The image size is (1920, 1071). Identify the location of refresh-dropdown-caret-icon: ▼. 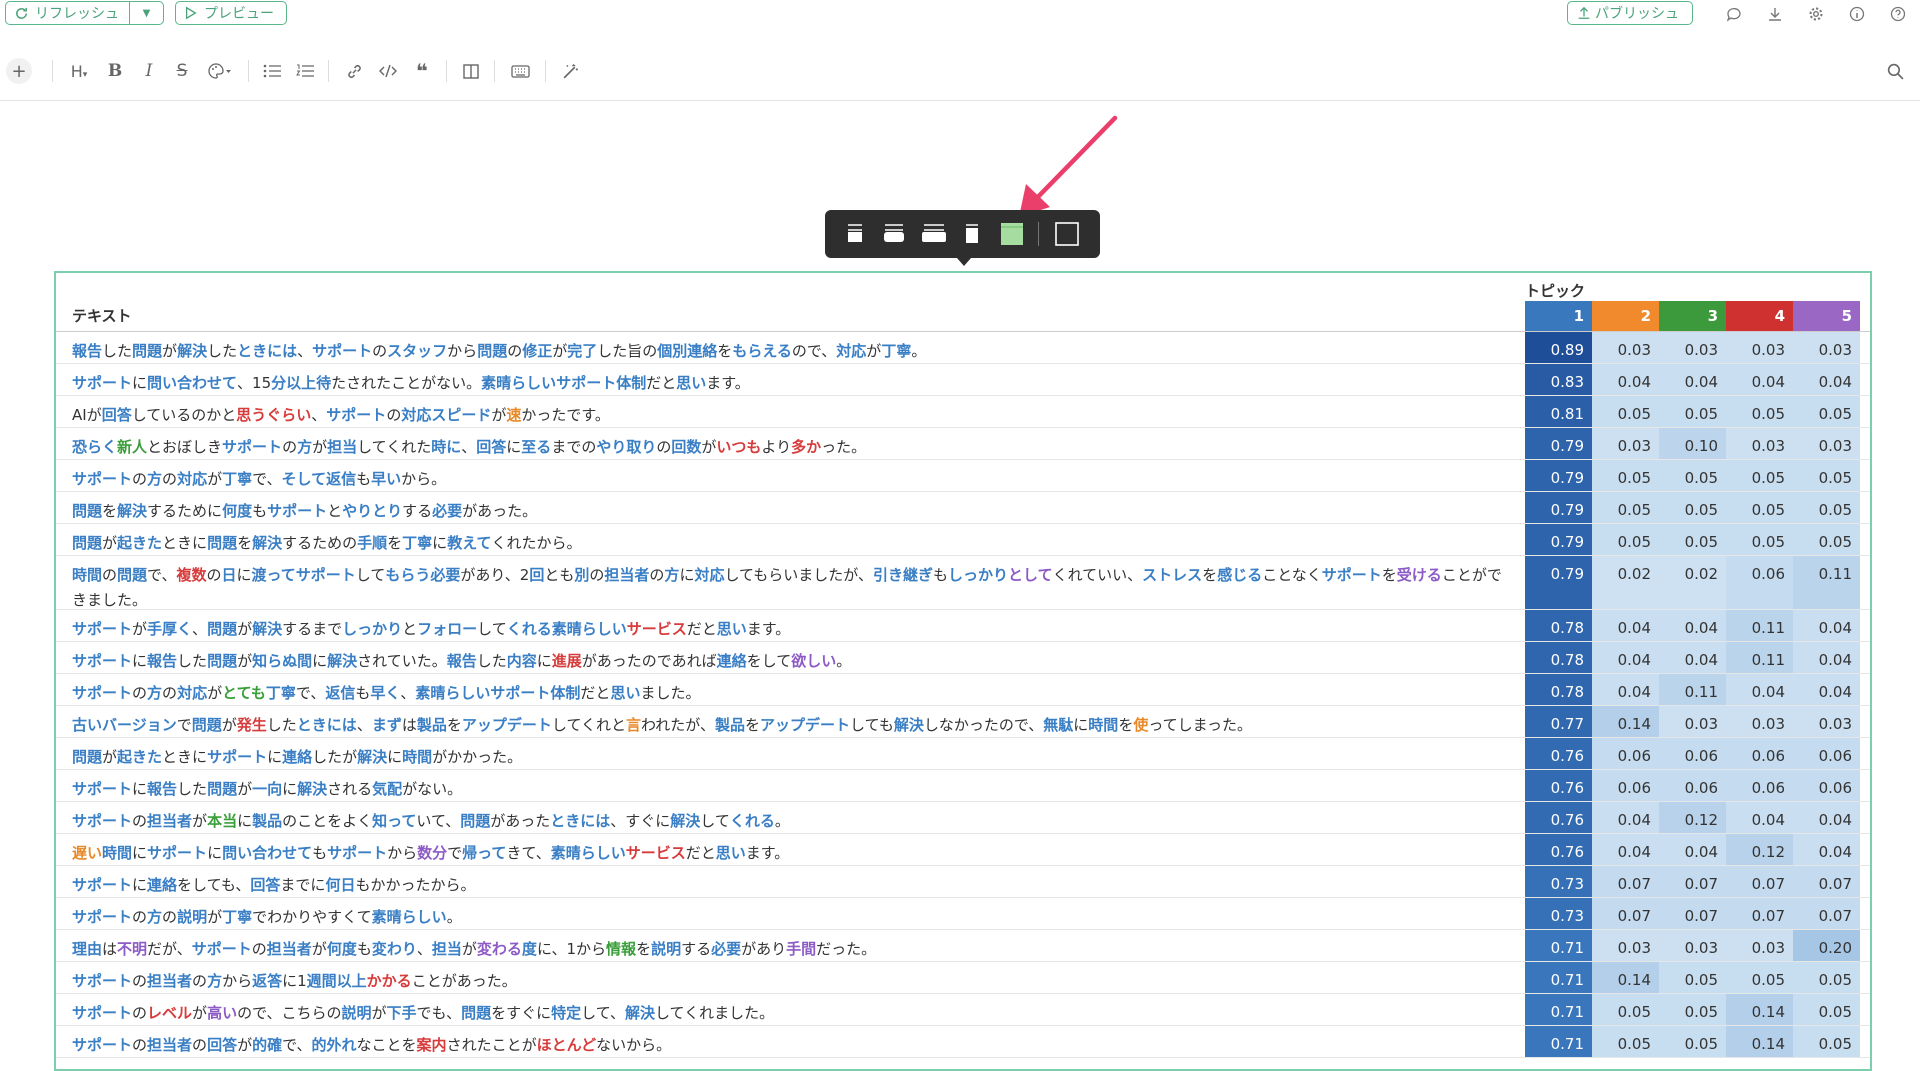
(146, 13).